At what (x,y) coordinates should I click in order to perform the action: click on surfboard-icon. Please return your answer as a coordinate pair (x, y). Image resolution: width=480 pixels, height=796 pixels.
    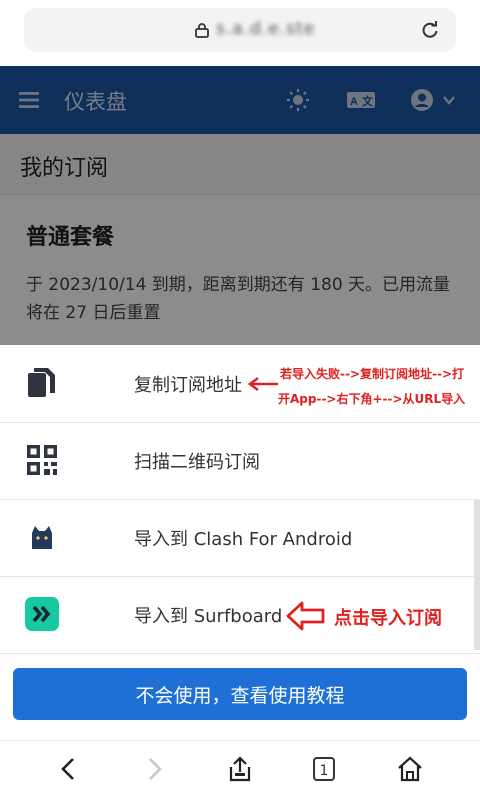
    Looking at the image, I should click on (42, 614).